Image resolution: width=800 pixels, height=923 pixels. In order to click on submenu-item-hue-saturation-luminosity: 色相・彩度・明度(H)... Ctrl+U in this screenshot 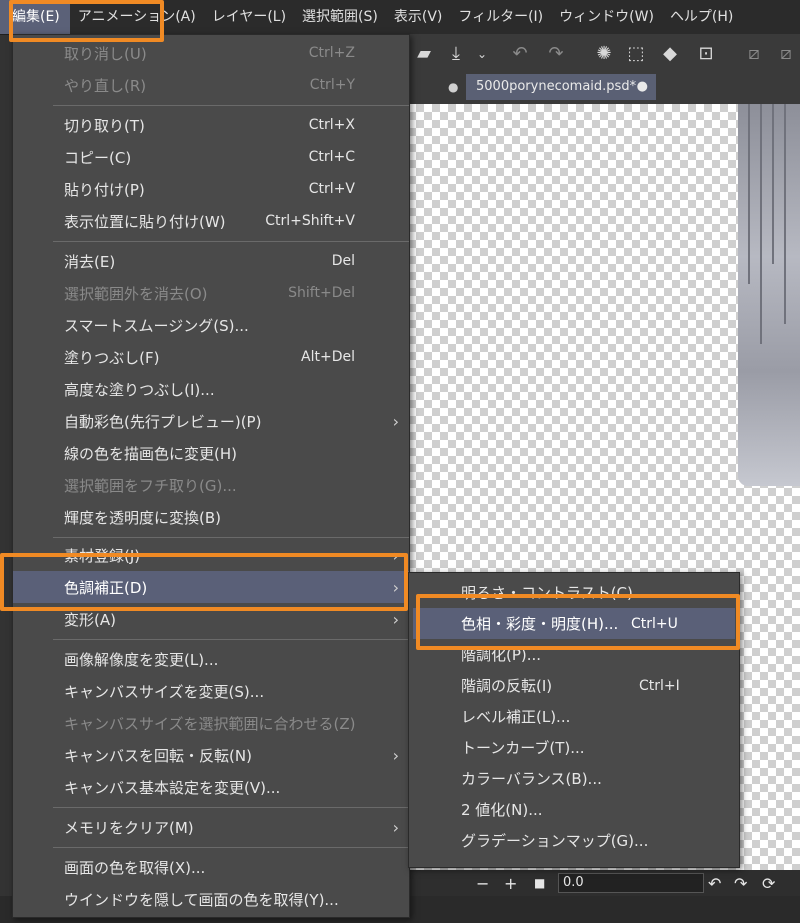, I will do `click(574, 623)`.